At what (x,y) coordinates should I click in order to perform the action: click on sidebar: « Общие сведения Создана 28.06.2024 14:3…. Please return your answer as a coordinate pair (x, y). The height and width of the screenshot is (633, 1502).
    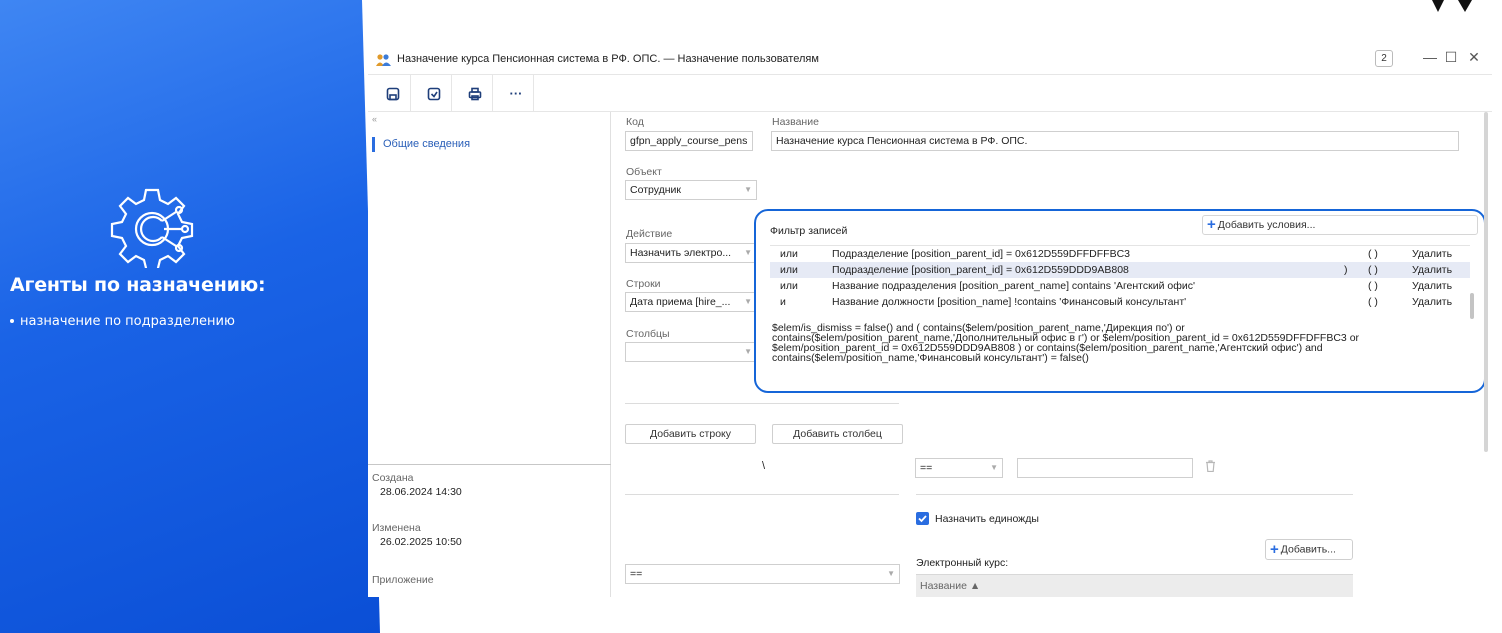
    Looking at the image, I should click on (489, 354).